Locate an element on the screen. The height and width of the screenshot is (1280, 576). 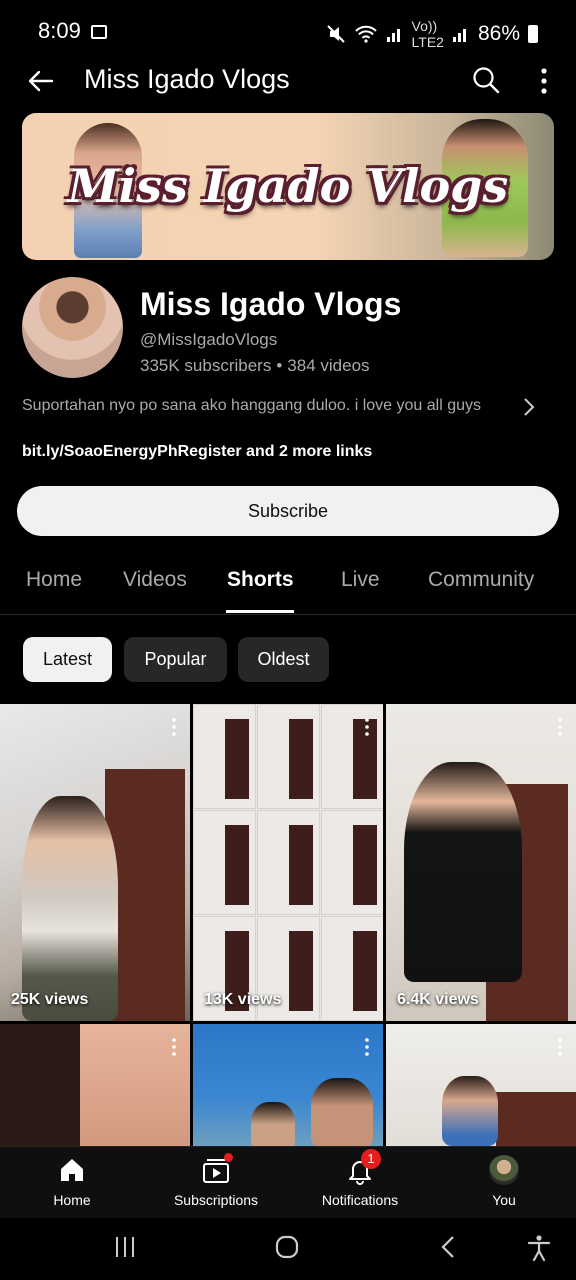
accessibility-icon is located at coordinates (539, 1248).